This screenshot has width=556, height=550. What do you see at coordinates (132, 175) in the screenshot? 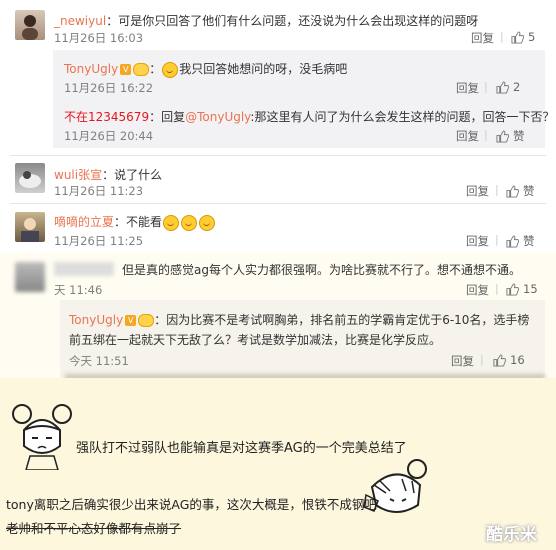
I see `comment-body: ：说了什么` at bounding box center [132, 175].